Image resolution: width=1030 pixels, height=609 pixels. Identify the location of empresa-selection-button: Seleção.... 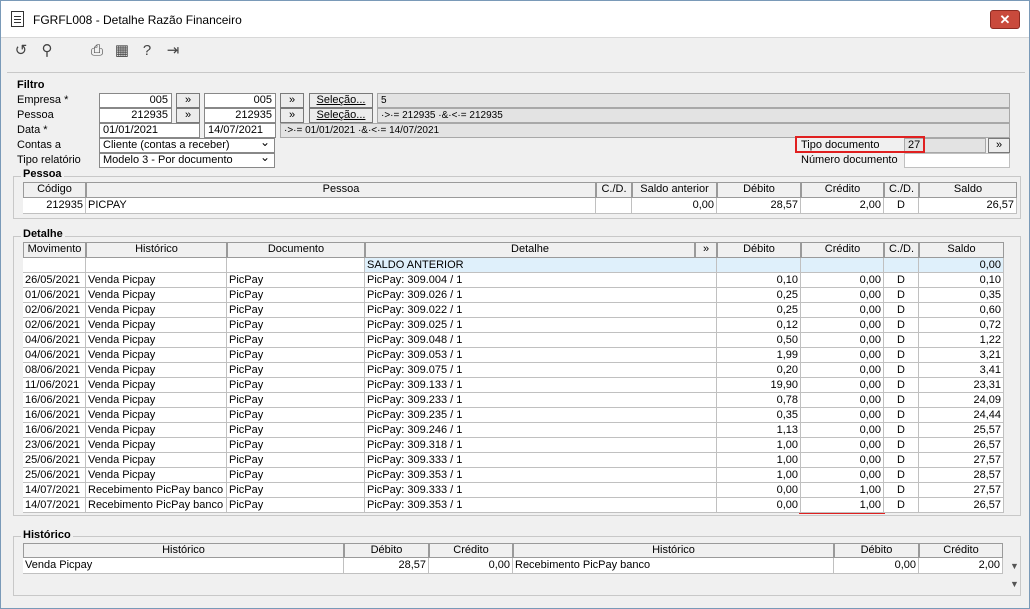
(341, 100).